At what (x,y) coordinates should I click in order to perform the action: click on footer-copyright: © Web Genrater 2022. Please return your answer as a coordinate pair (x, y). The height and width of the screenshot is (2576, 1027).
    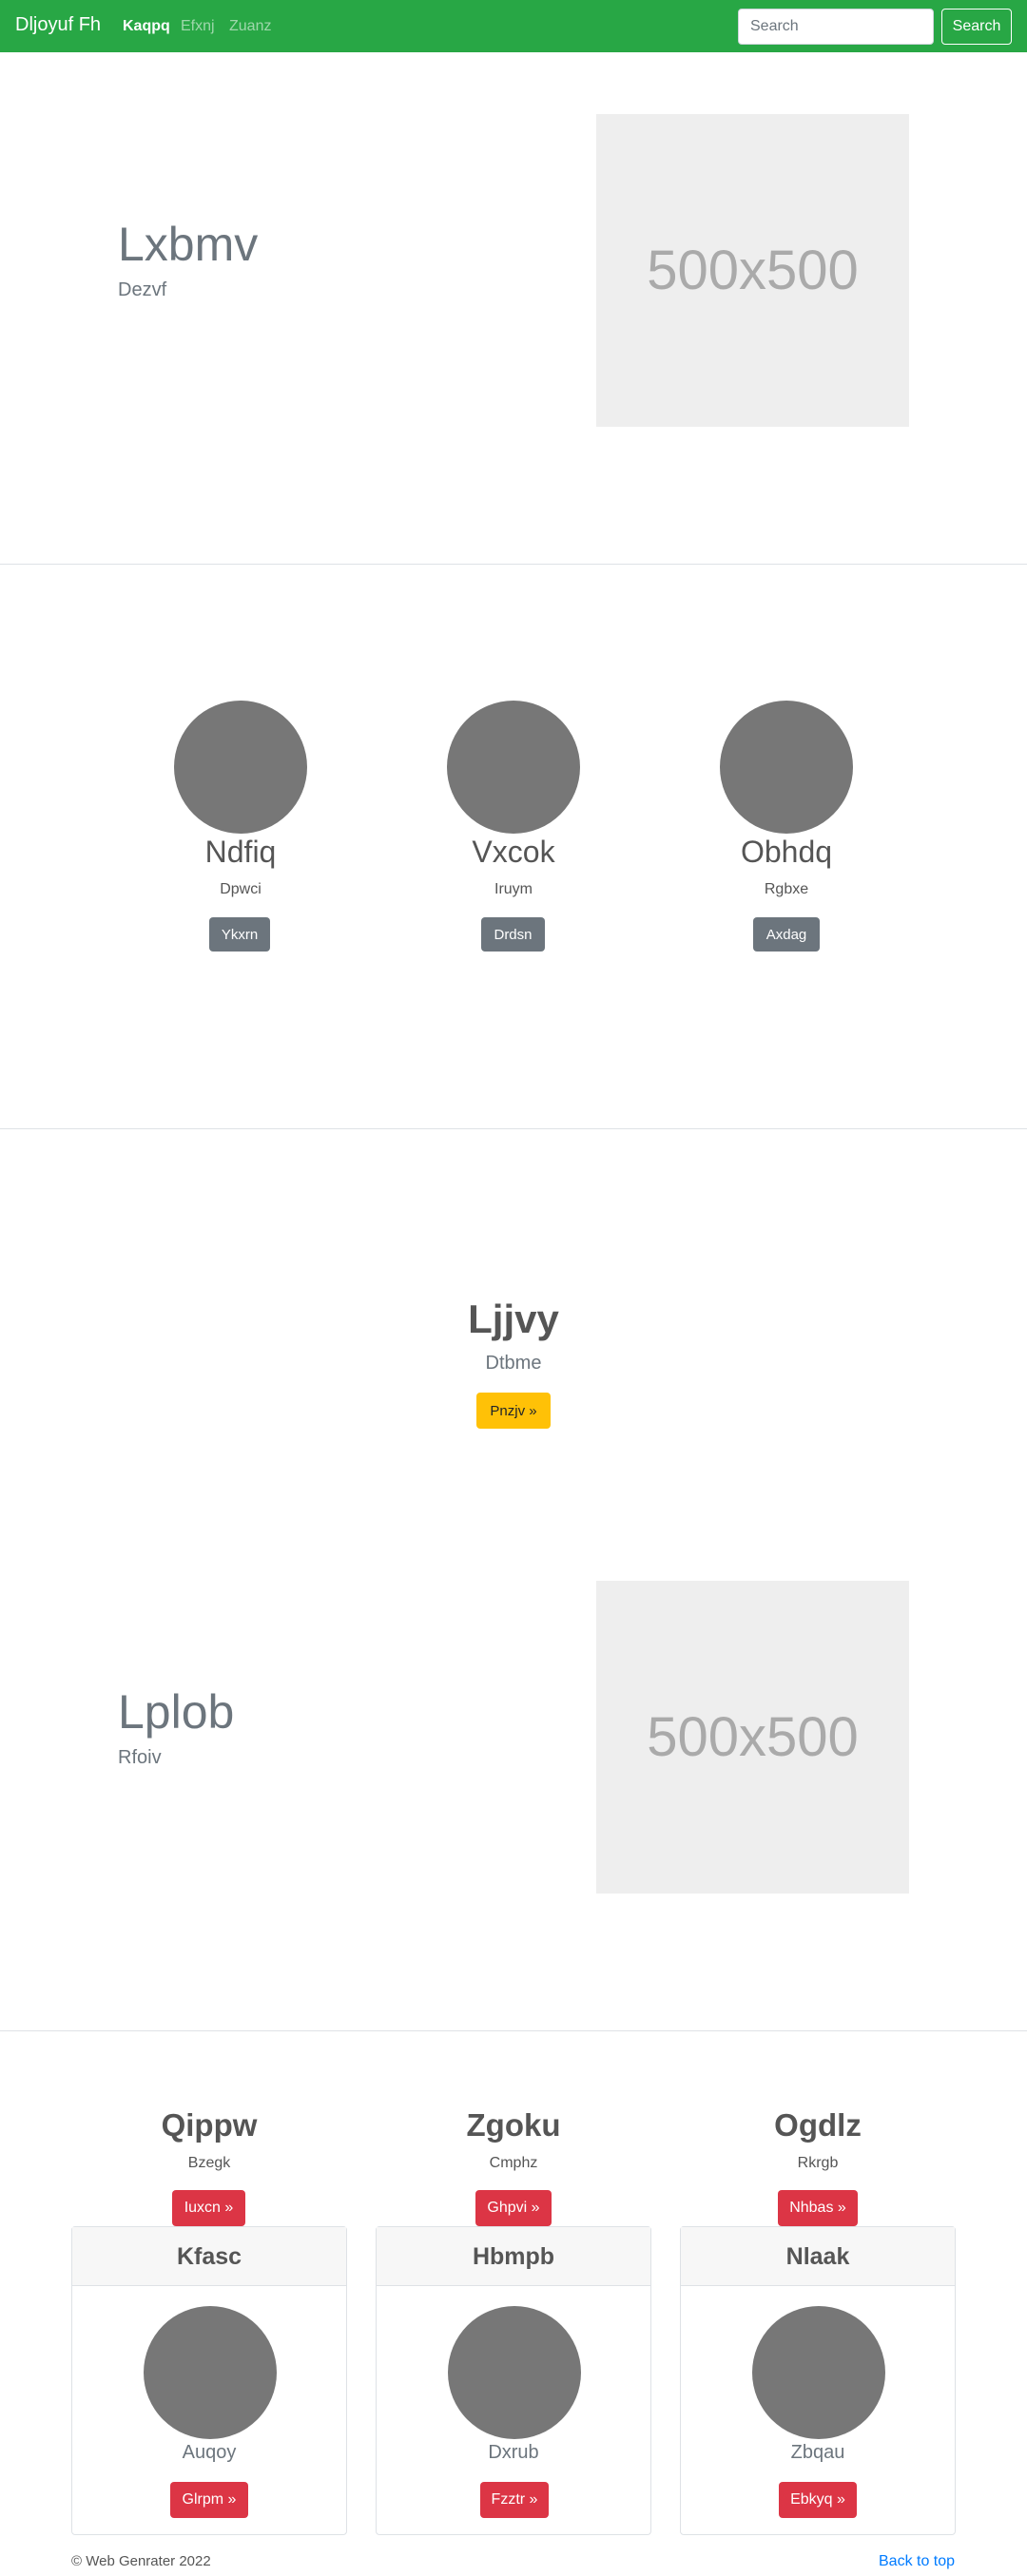
    Looking at the image, I should click on (141, 2561).